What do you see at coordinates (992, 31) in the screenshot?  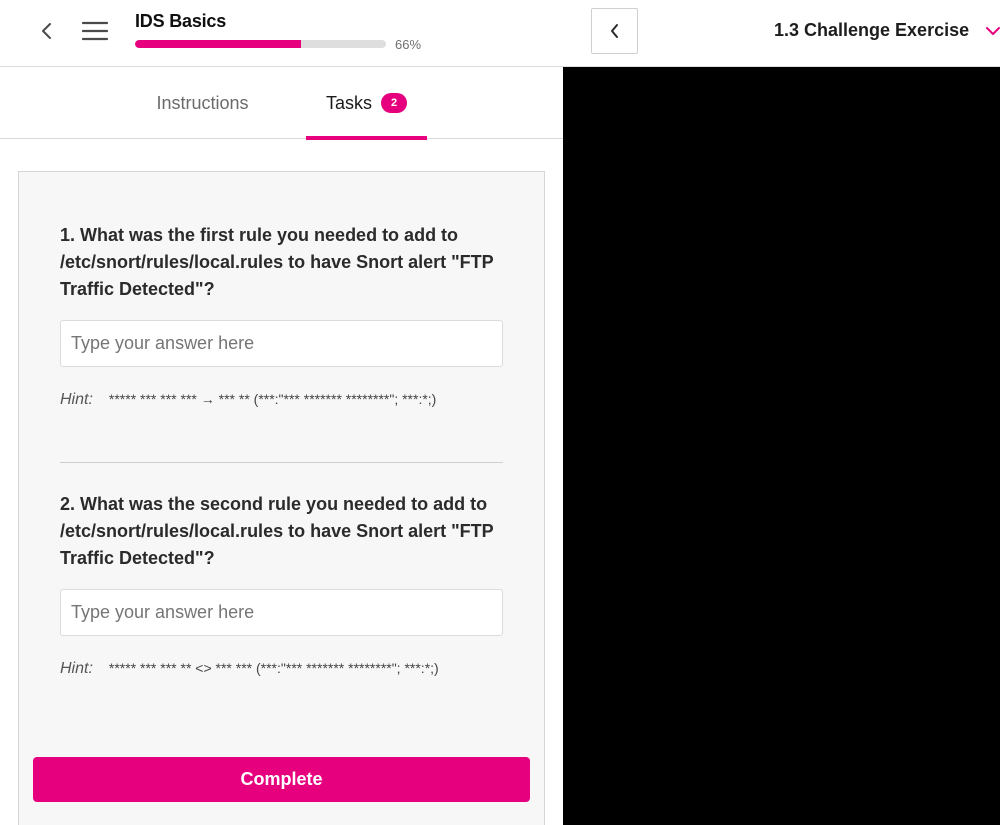 I see `chevron-down-icon` at bounding box center [992, 31].